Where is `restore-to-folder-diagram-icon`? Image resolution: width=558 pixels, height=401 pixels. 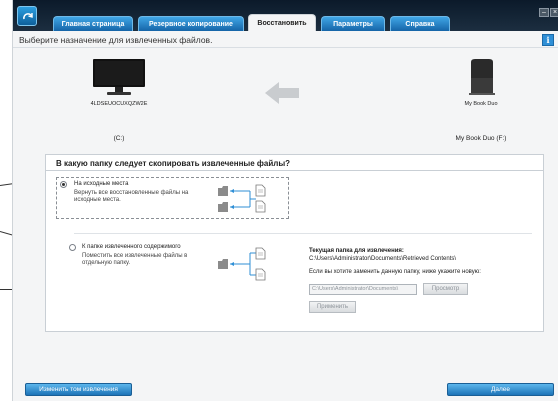 restore-to-folder-diagram-icon is located at coordinates (242, 264).